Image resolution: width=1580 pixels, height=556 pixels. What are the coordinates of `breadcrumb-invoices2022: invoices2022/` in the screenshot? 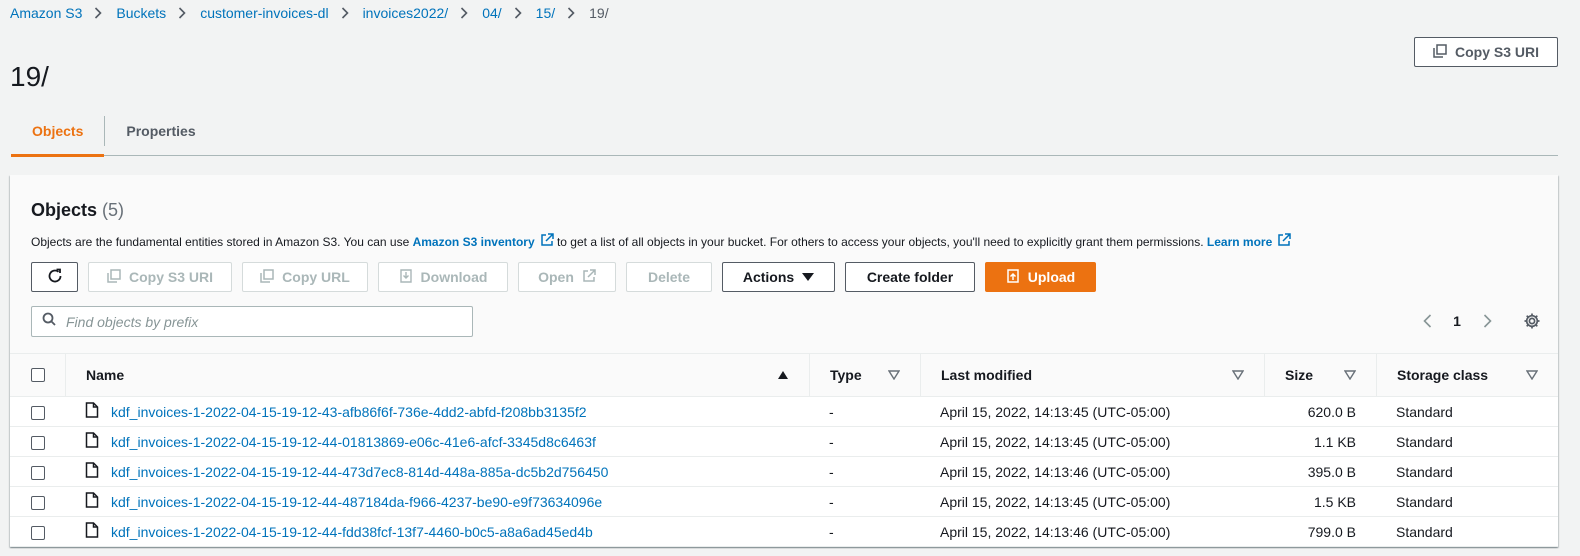 It's located at (406, 13).